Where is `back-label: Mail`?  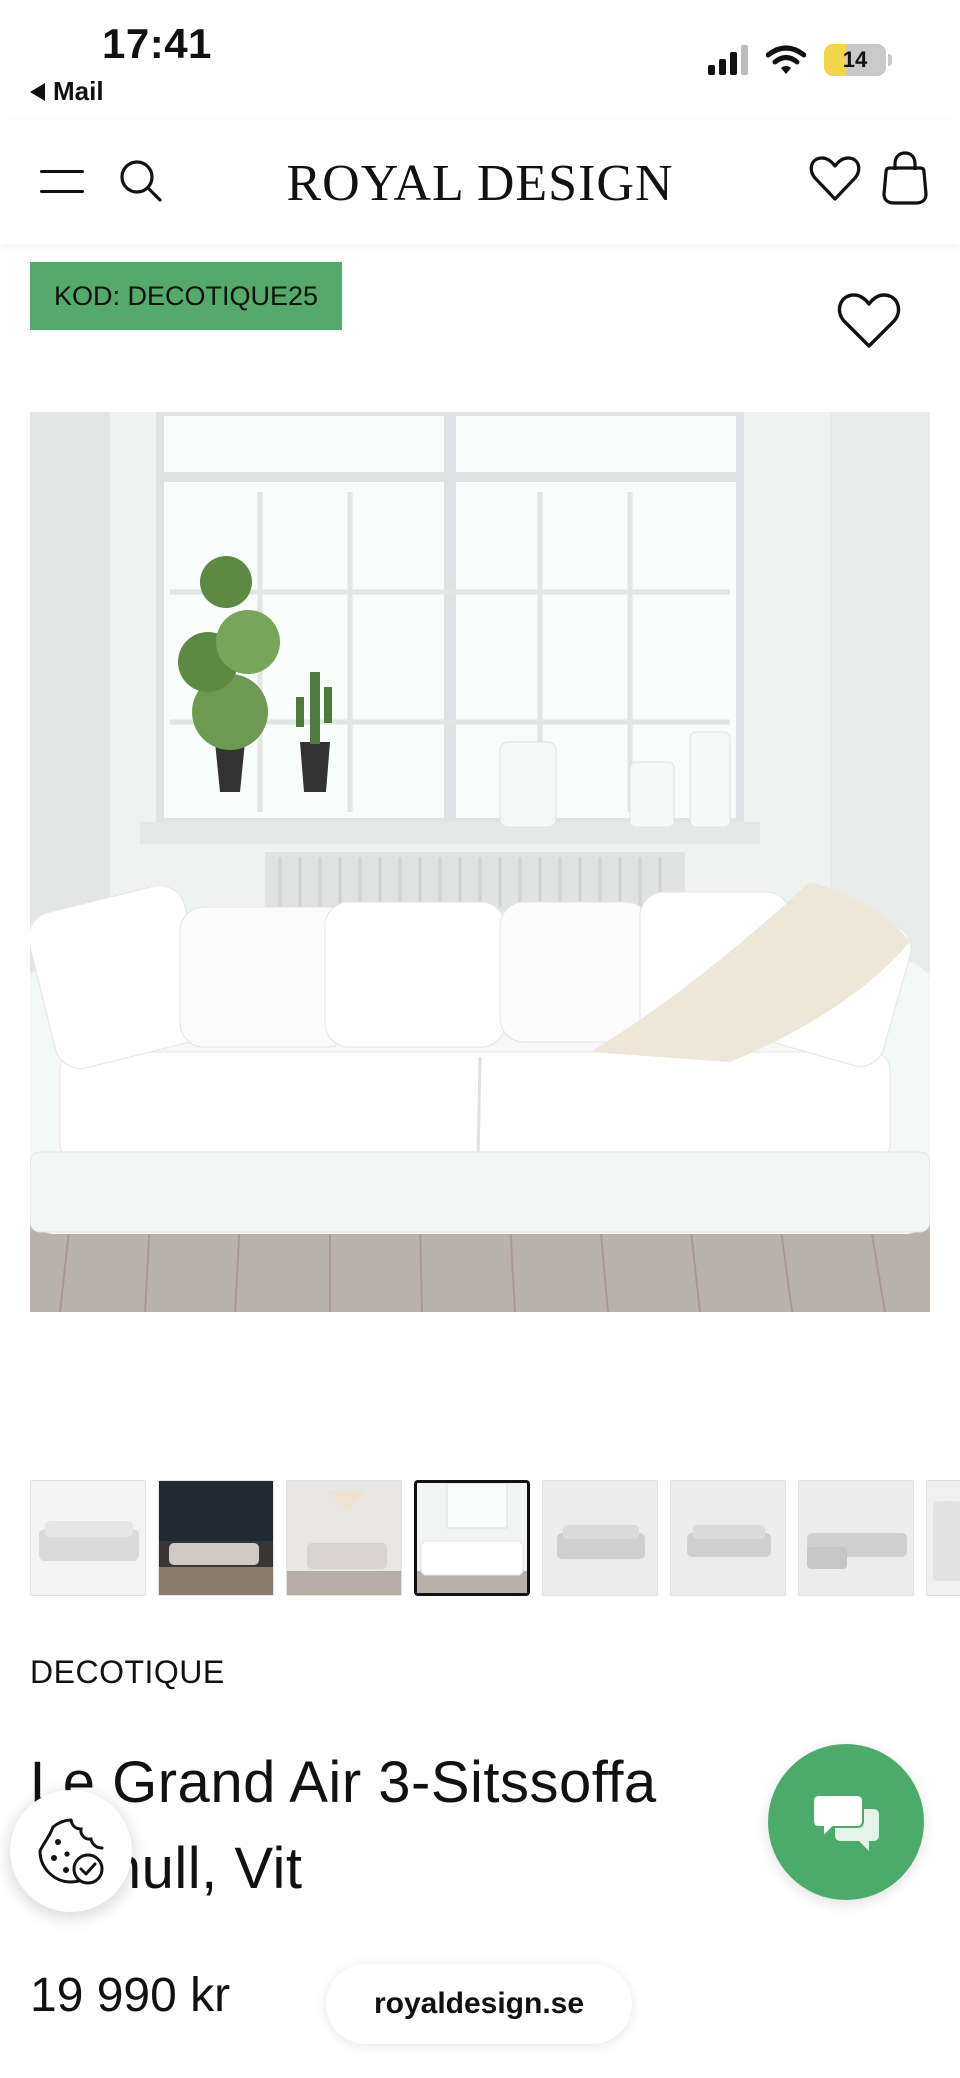
back-label: Mail is located at coordinates (78, 91).